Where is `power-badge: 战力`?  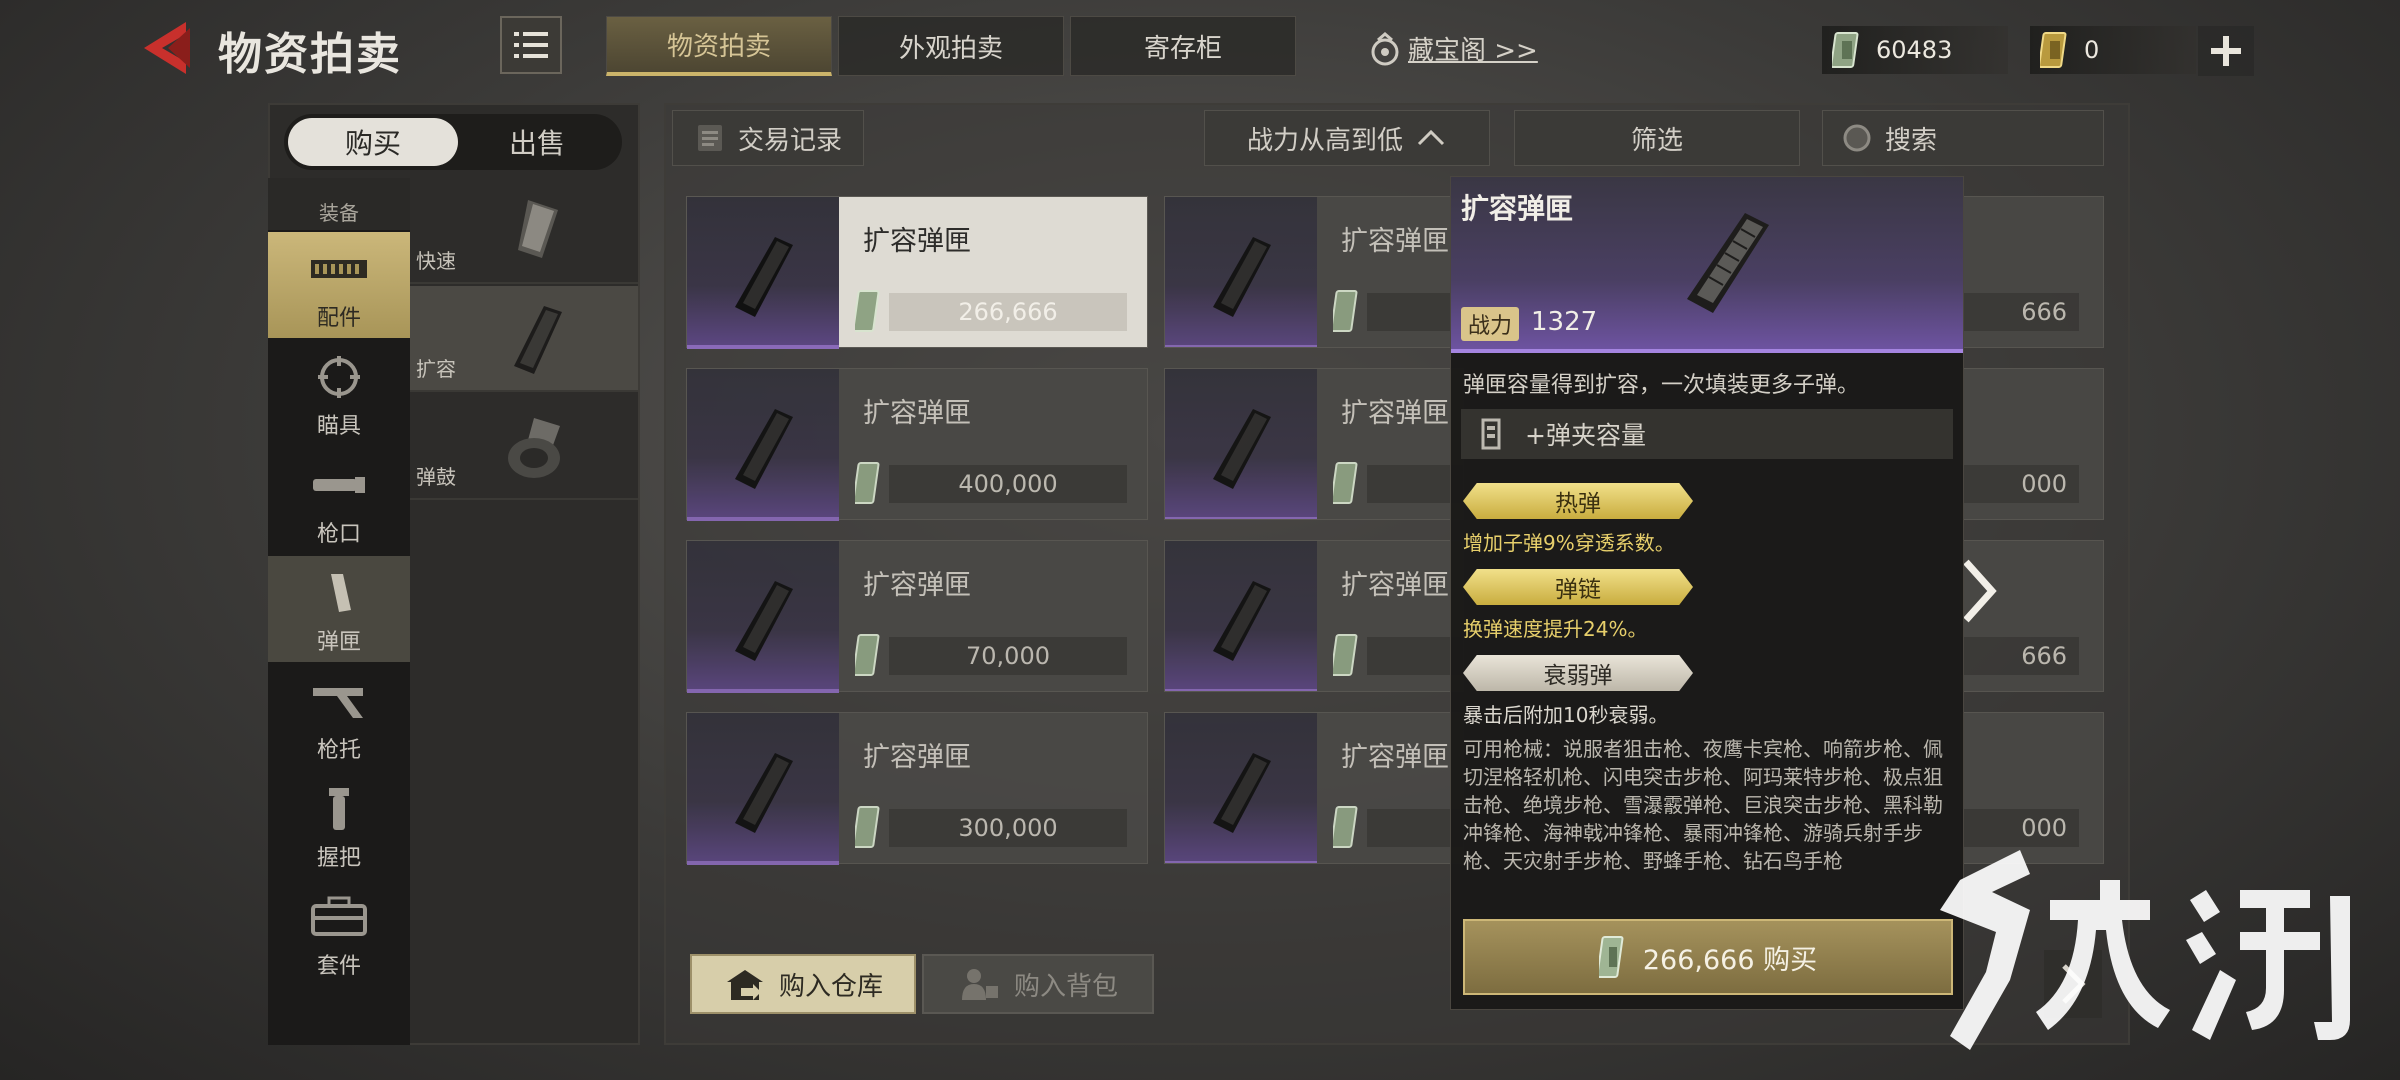
power-badge: 战力 is located at coordinates (1490, 324).